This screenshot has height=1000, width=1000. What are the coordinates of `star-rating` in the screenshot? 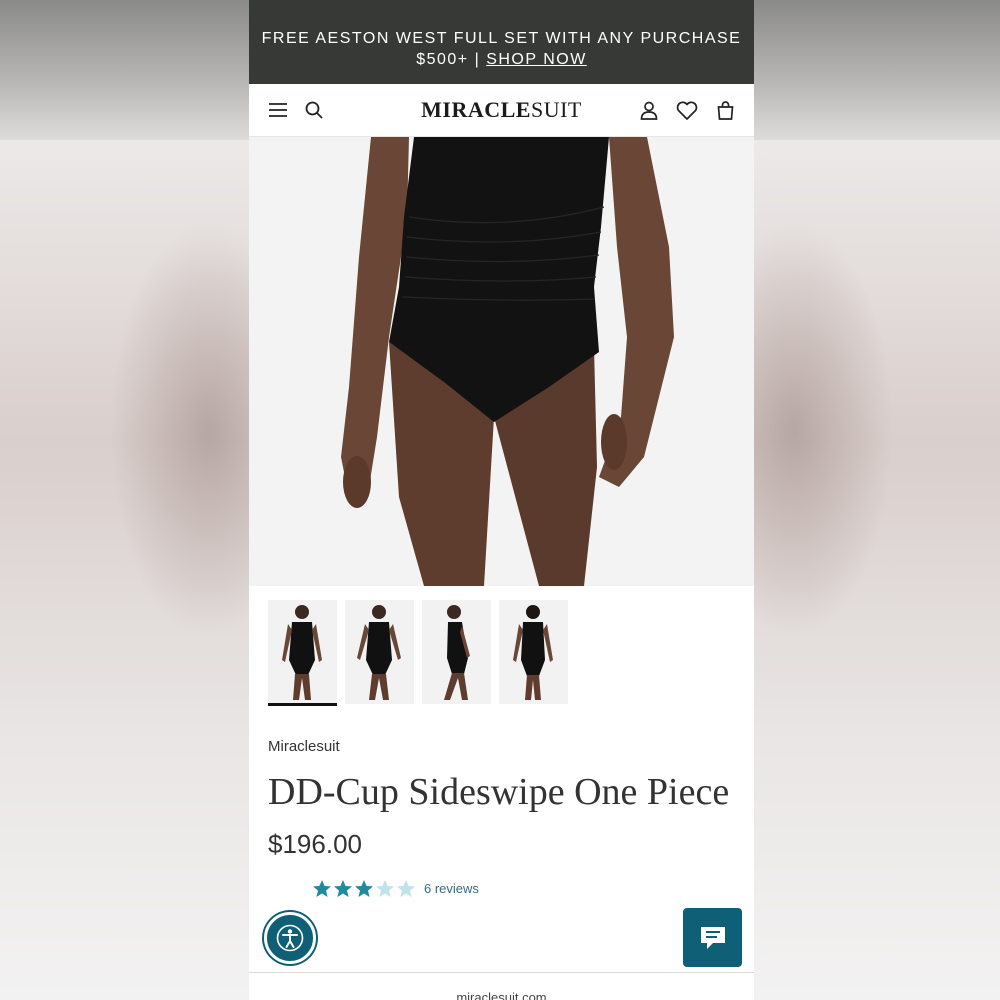 It's located at (364, 888).